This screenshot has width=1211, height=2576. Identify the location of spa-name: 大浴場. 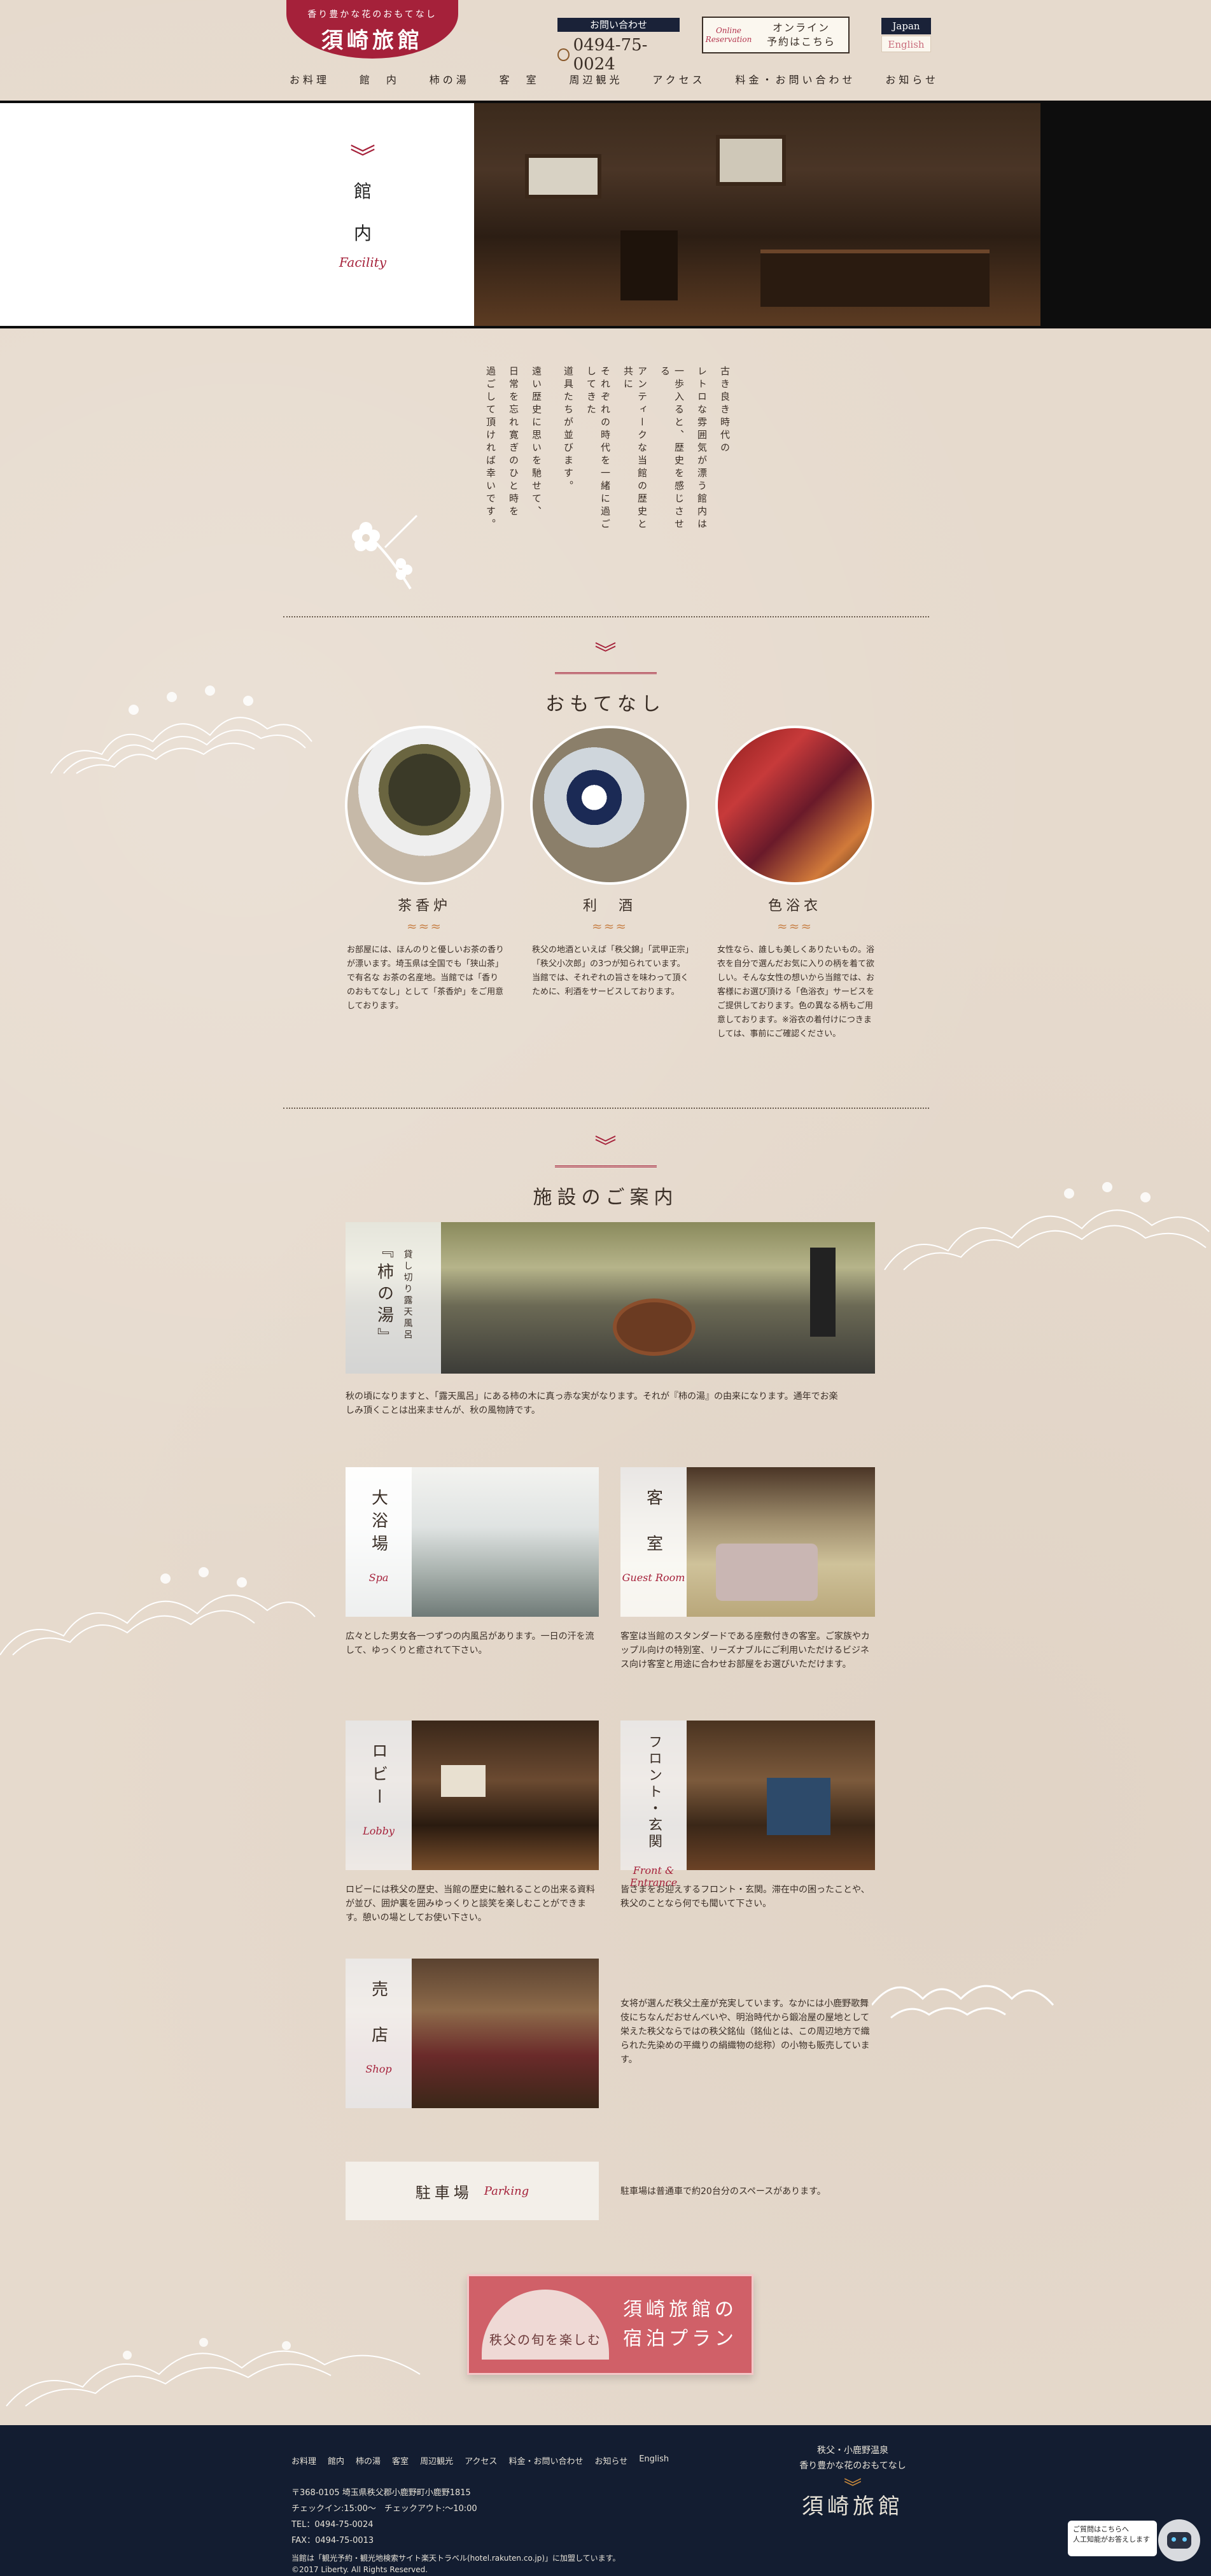
(378, 1524).